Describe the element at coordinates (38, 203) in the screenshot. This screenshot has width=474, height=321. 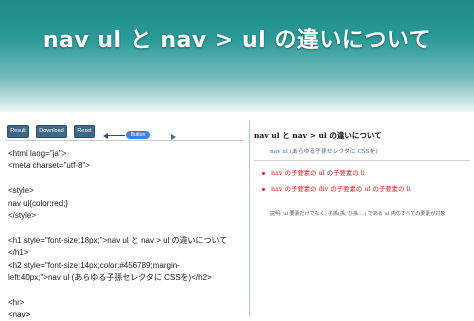
I see `code-line: nav ul{color:red;}` at that location.